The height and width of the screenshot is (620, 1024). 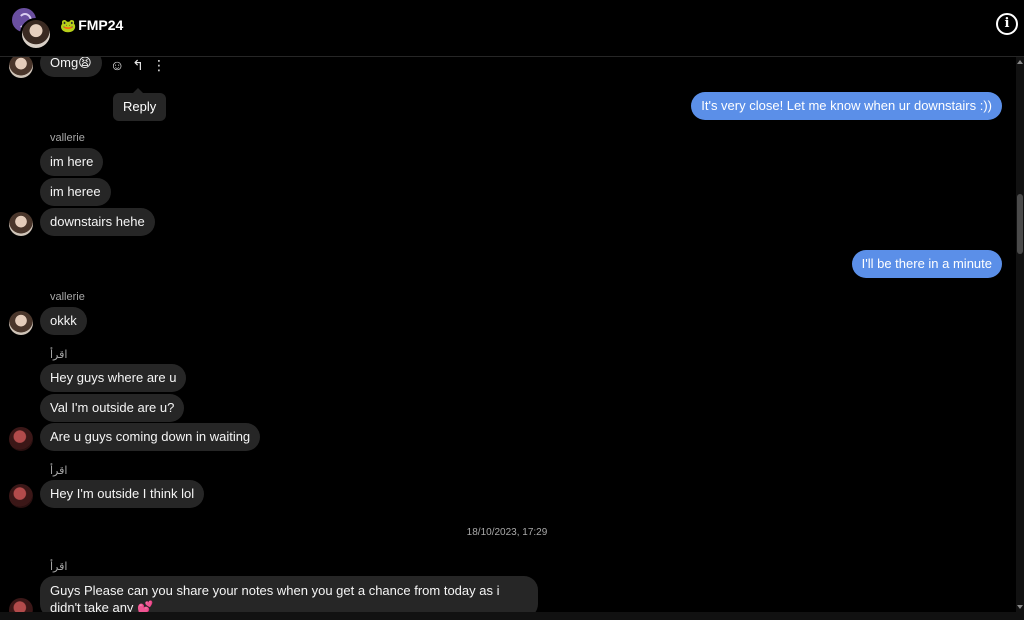 What do you see at coordinates (512, 28) in the screenshot?
I see `chat-header: 🐸 FMP24 i` at bounding box center [512, 28].